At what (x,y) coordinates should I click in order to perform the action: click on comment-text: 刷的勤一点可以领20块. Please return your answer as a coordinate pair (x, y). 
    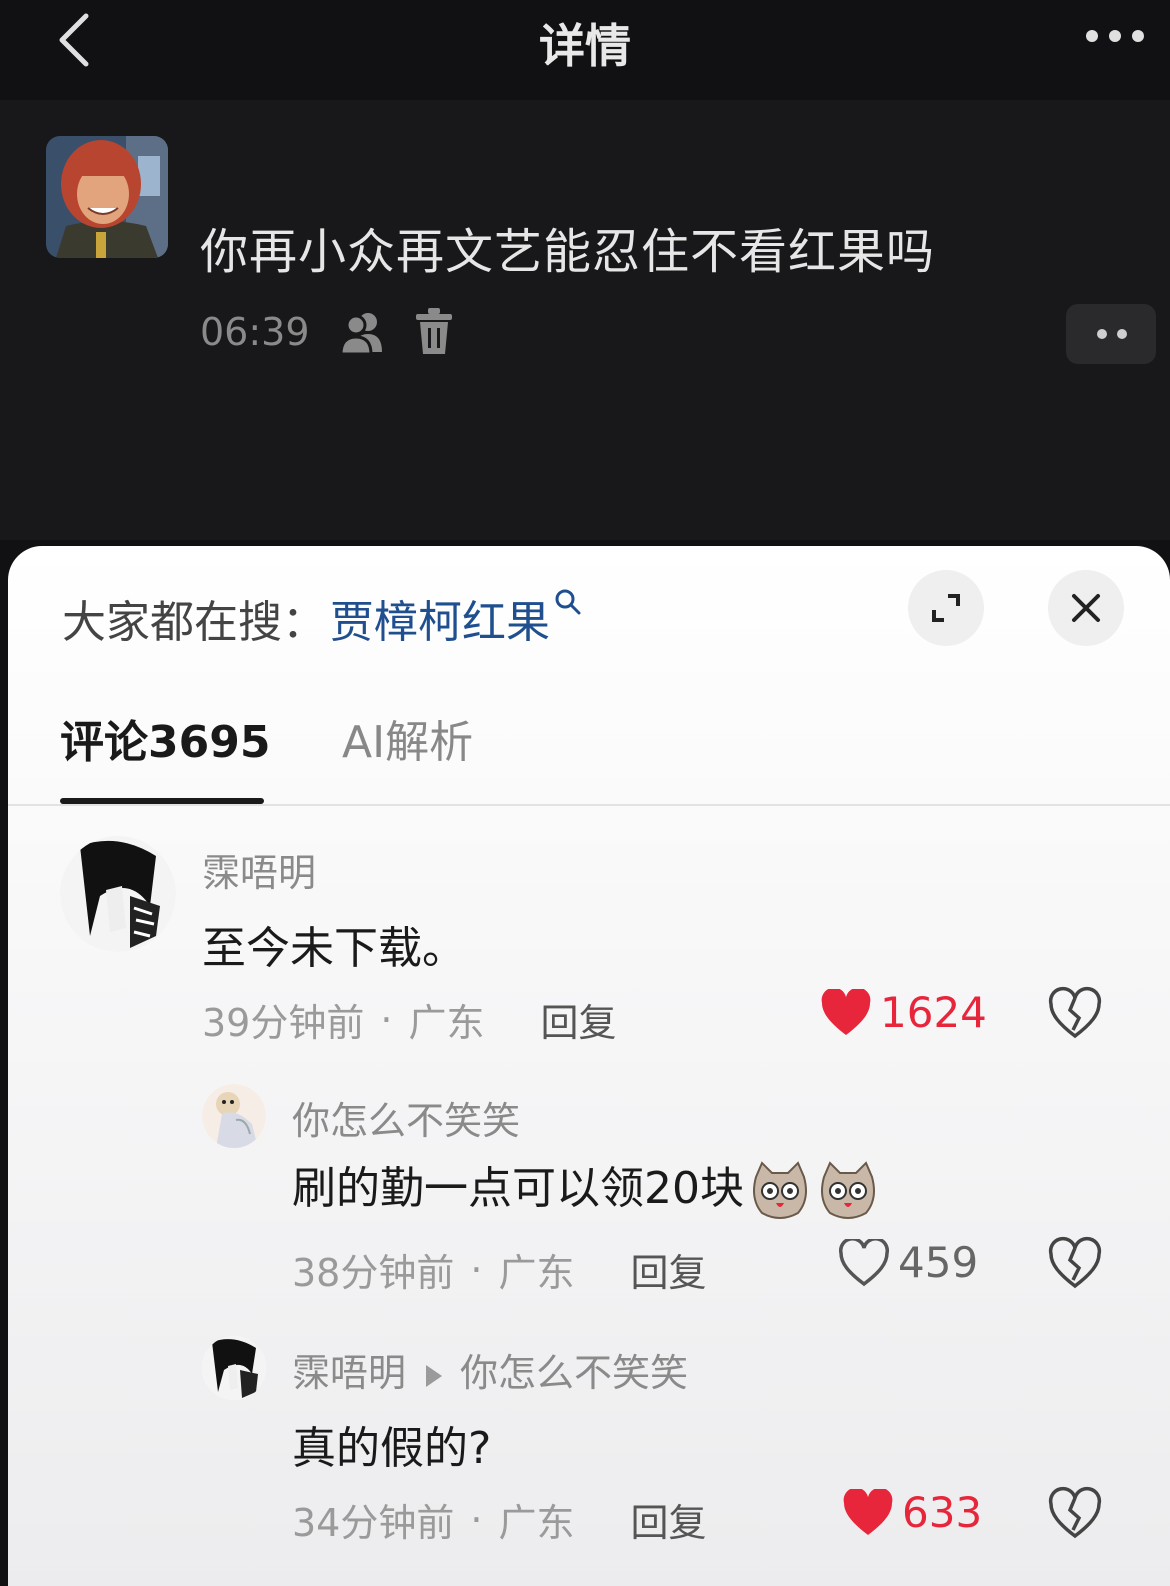
    Looking at the image, I should click on (586, 1187).